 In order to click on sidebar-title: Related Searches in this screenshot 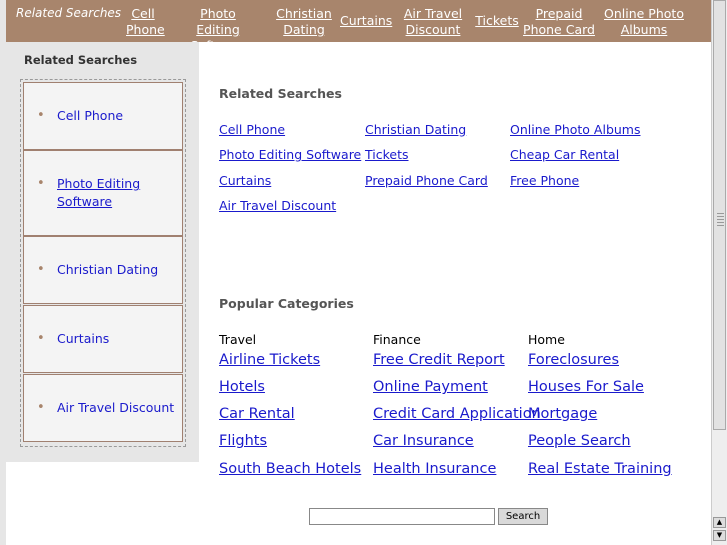, I will do `click(81, 60)`.